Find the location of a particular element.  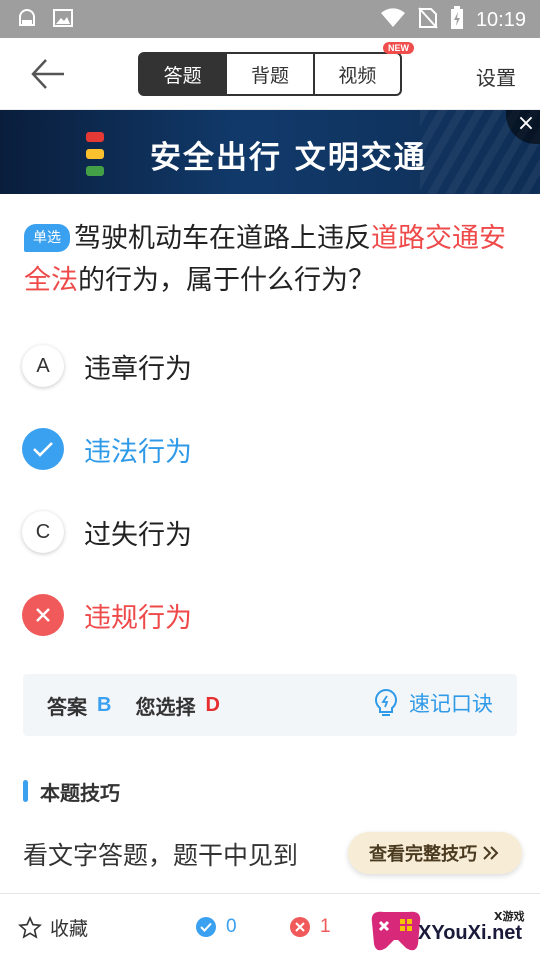

memo-tip-button: 速记口诀 is located at coordinates (433, 703).